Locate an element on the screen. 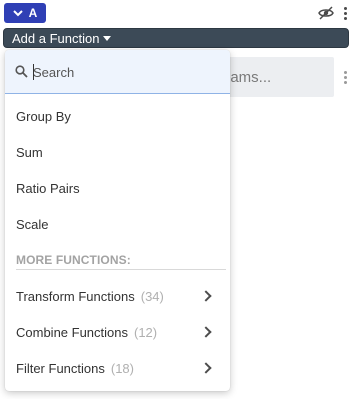 Image resolution: width=352 pixels, height=399 pixels. text-cursor is located at coordinates (33, 72).